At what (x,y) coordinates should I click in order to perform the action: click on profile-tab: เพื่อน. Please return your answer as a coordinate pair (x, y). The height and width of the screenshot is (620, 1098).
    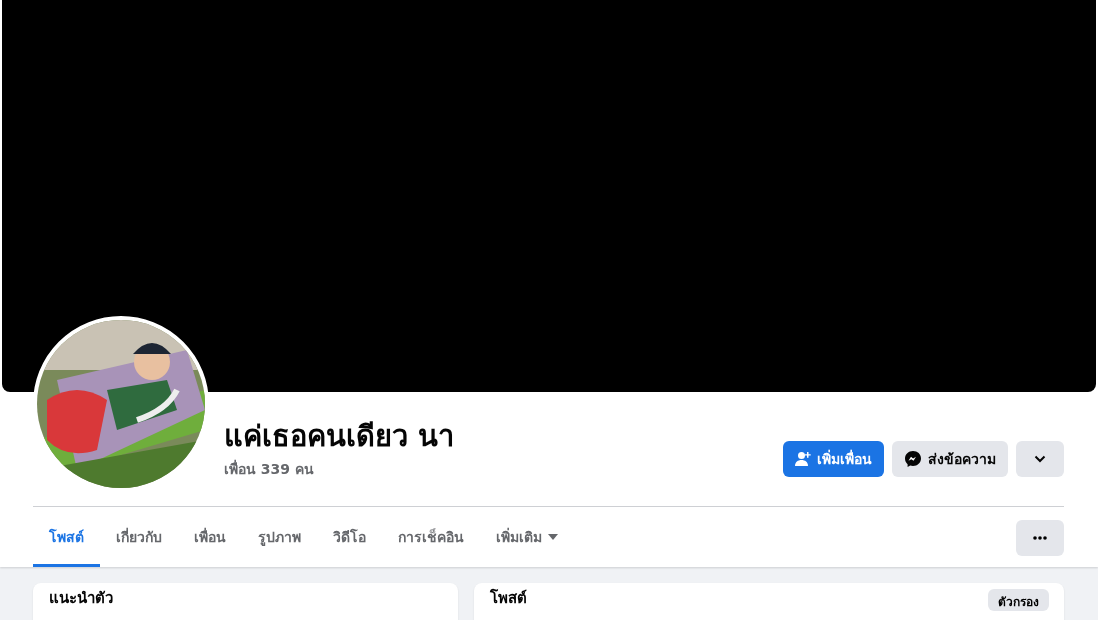
    Looking at the image, I should click on (210, 538).